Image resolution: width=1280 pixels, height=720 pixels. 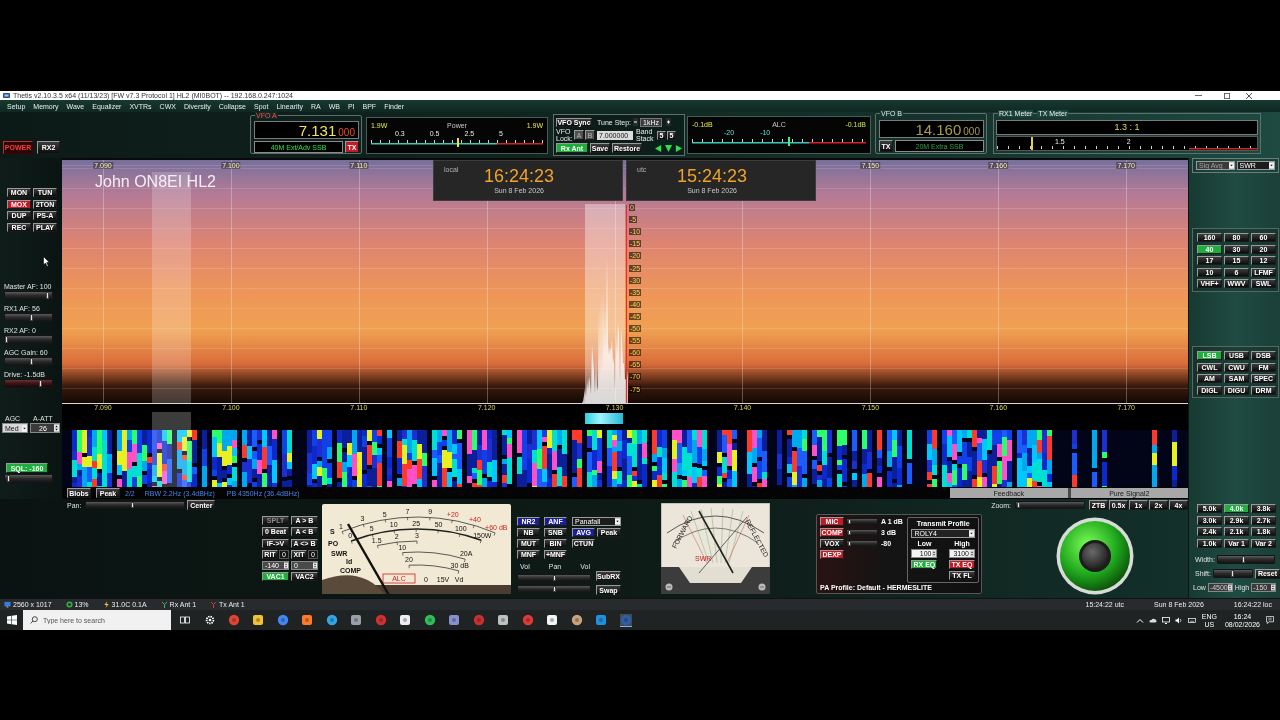 What do you see at coordinates (678, 148) in the screenshot?
I see `triangle-right-icon` at bounding box center [678, 148].